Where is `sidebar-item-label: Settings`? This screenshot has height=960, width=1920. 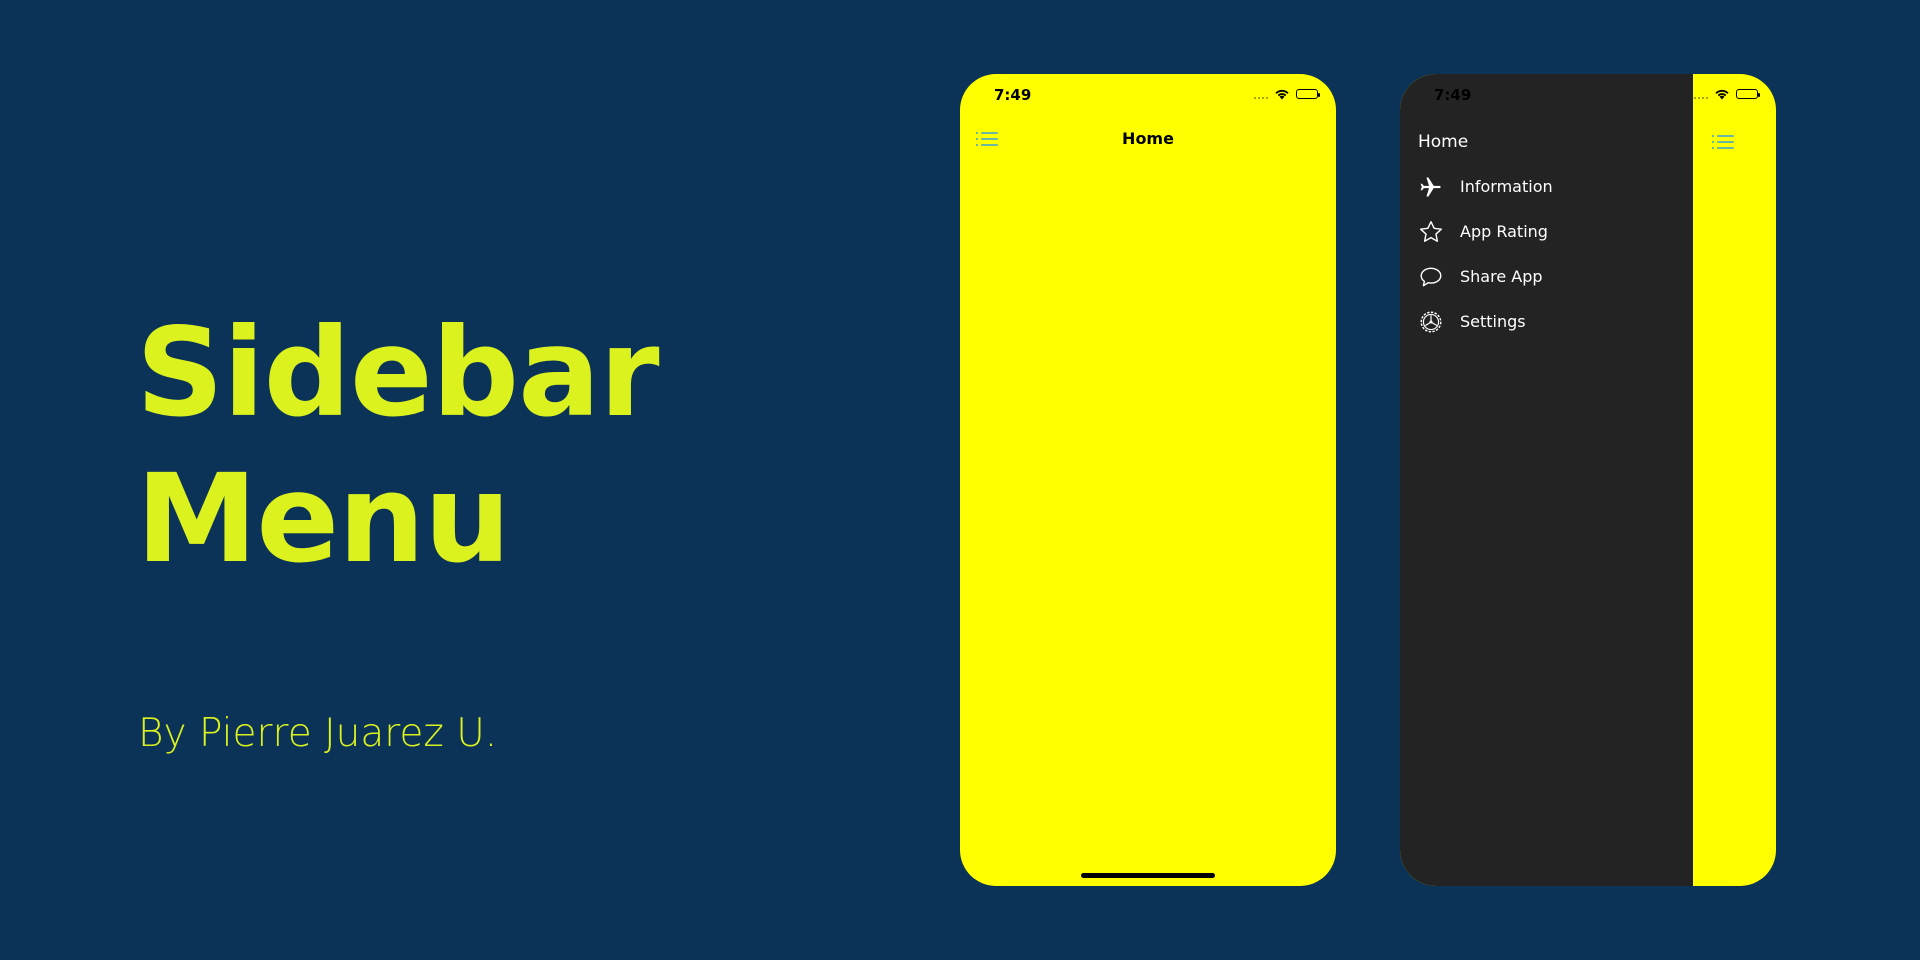
sidebar-item-label: Settings is located at coordinates (1493, 321).